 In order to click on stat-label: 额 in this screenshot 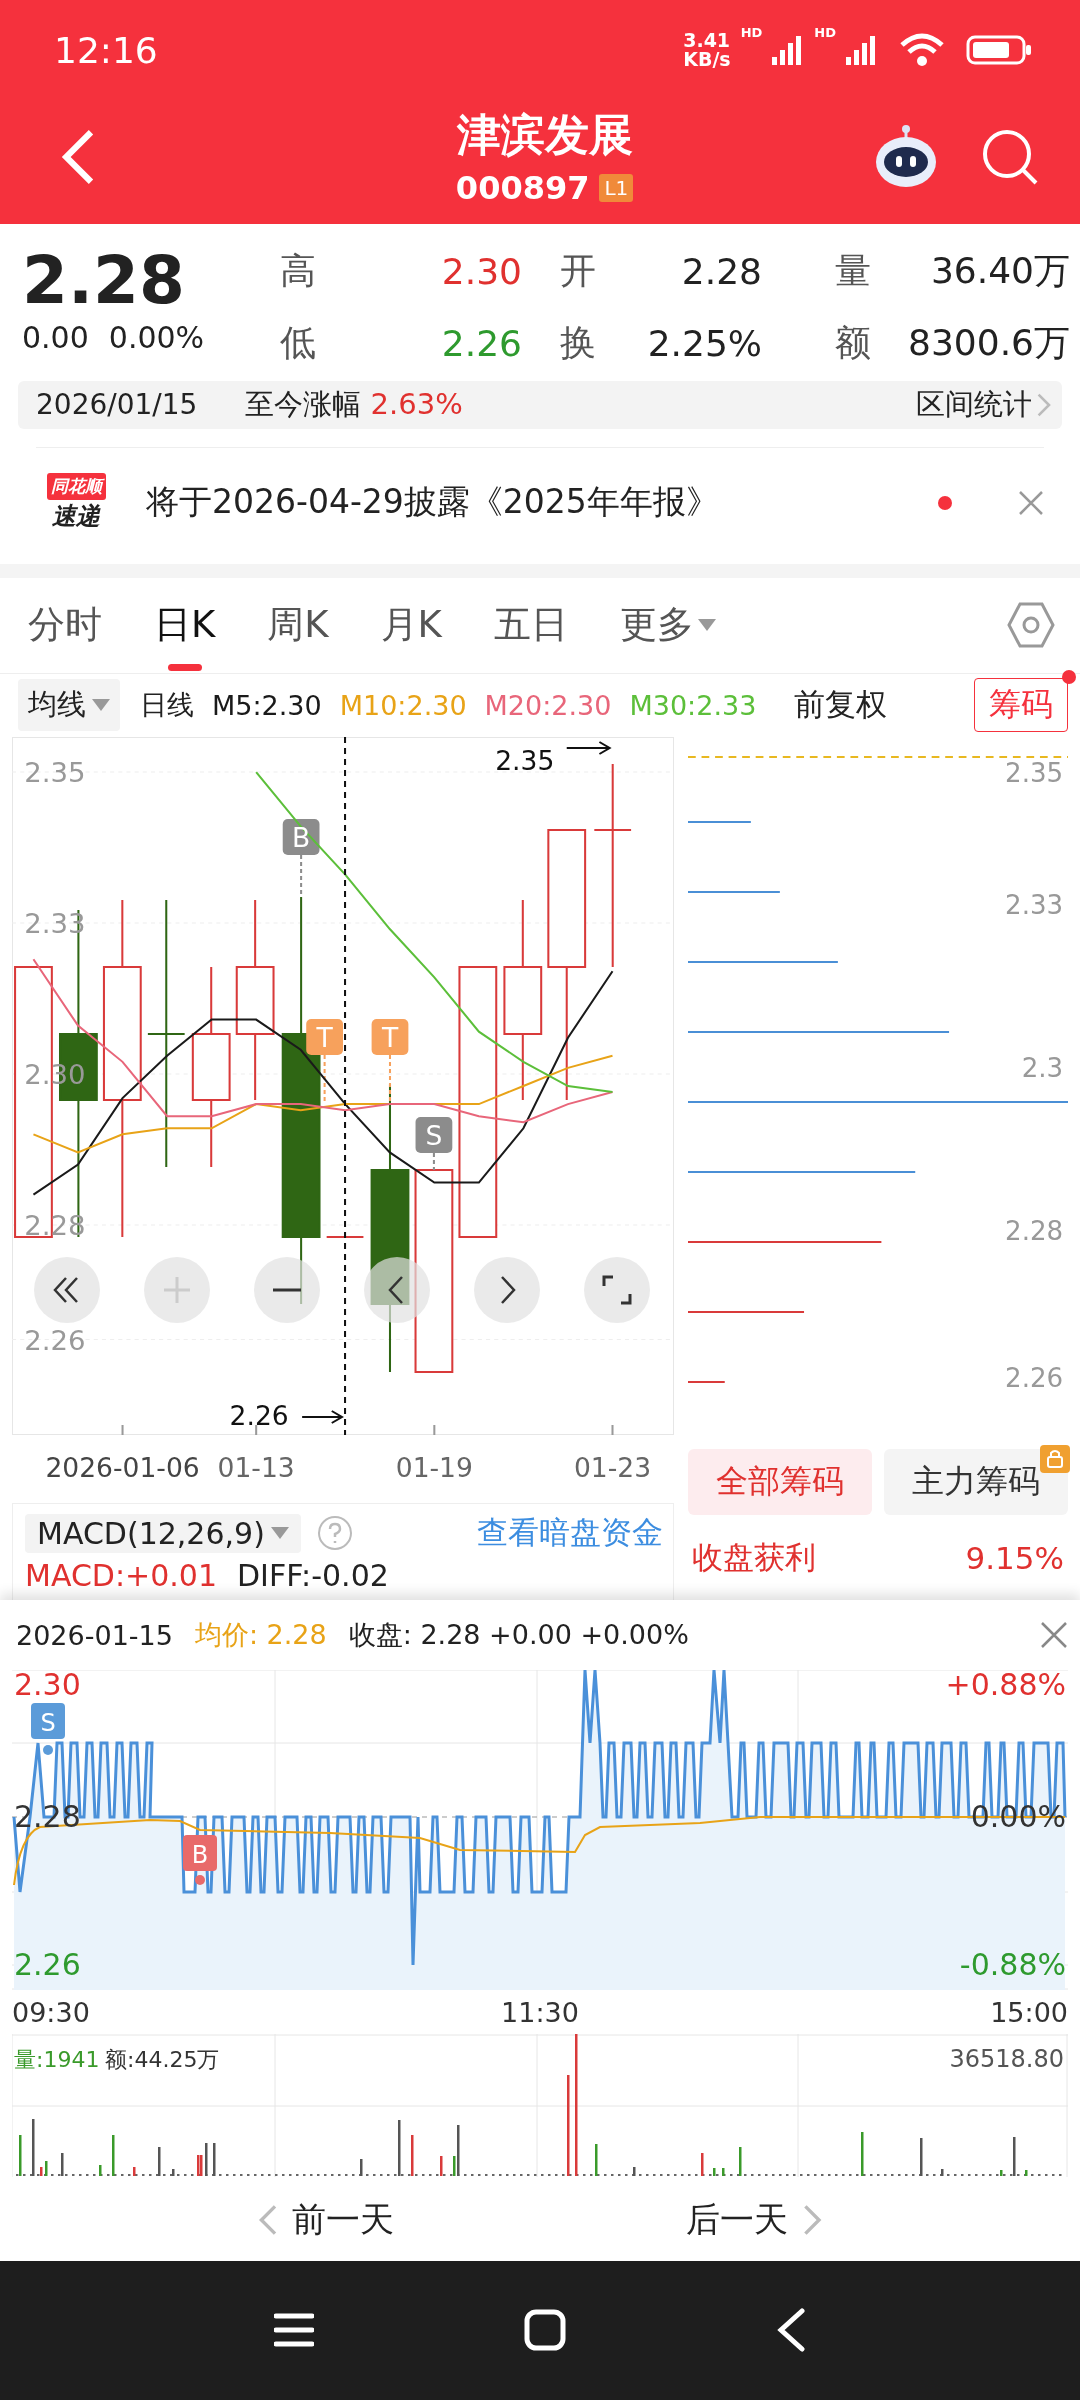, I will do `click(853, 342)`.